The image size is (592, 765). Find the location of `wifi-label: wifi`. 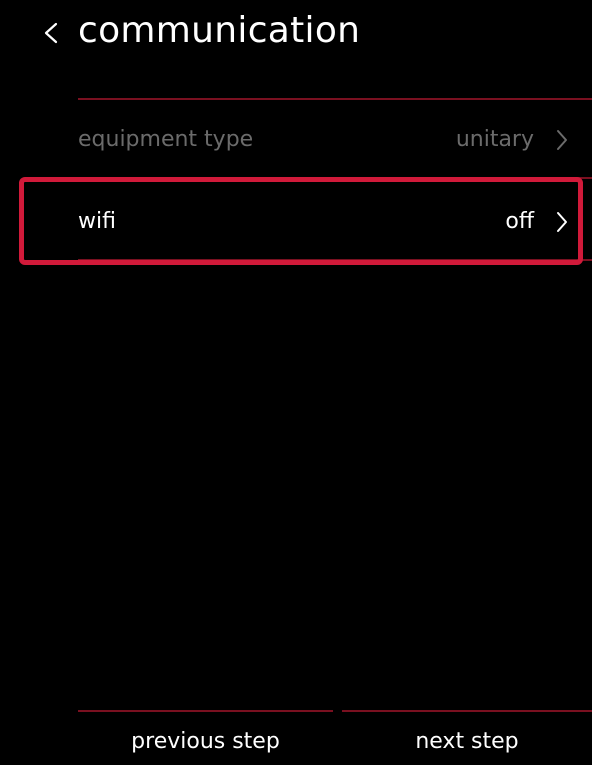

wifi-label: wifi is located at coordinates (97, 221).